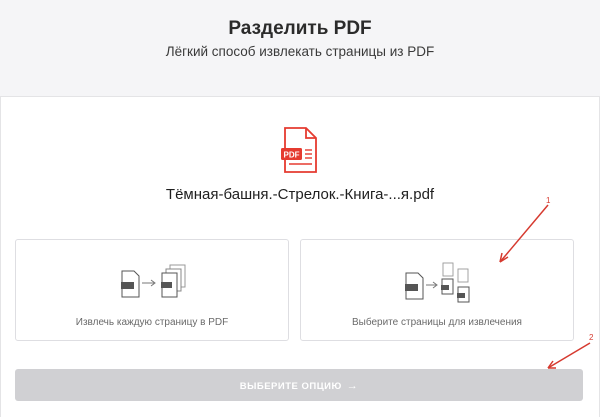 This screenshot has height=417, width=600. What do you see at coordinates (300, 194) in the screenshot?
I see `file-name: Тёмная-башня.-Стрелок.-Книга-...я.pdf` at bounding box center [300, 194].